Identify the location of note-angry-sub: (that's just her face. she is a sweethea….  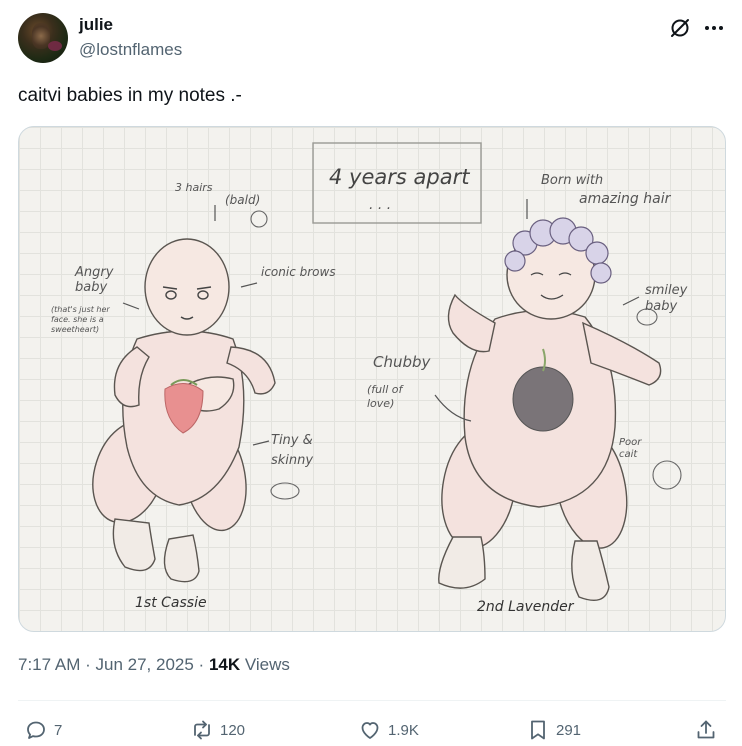
(80, 319).